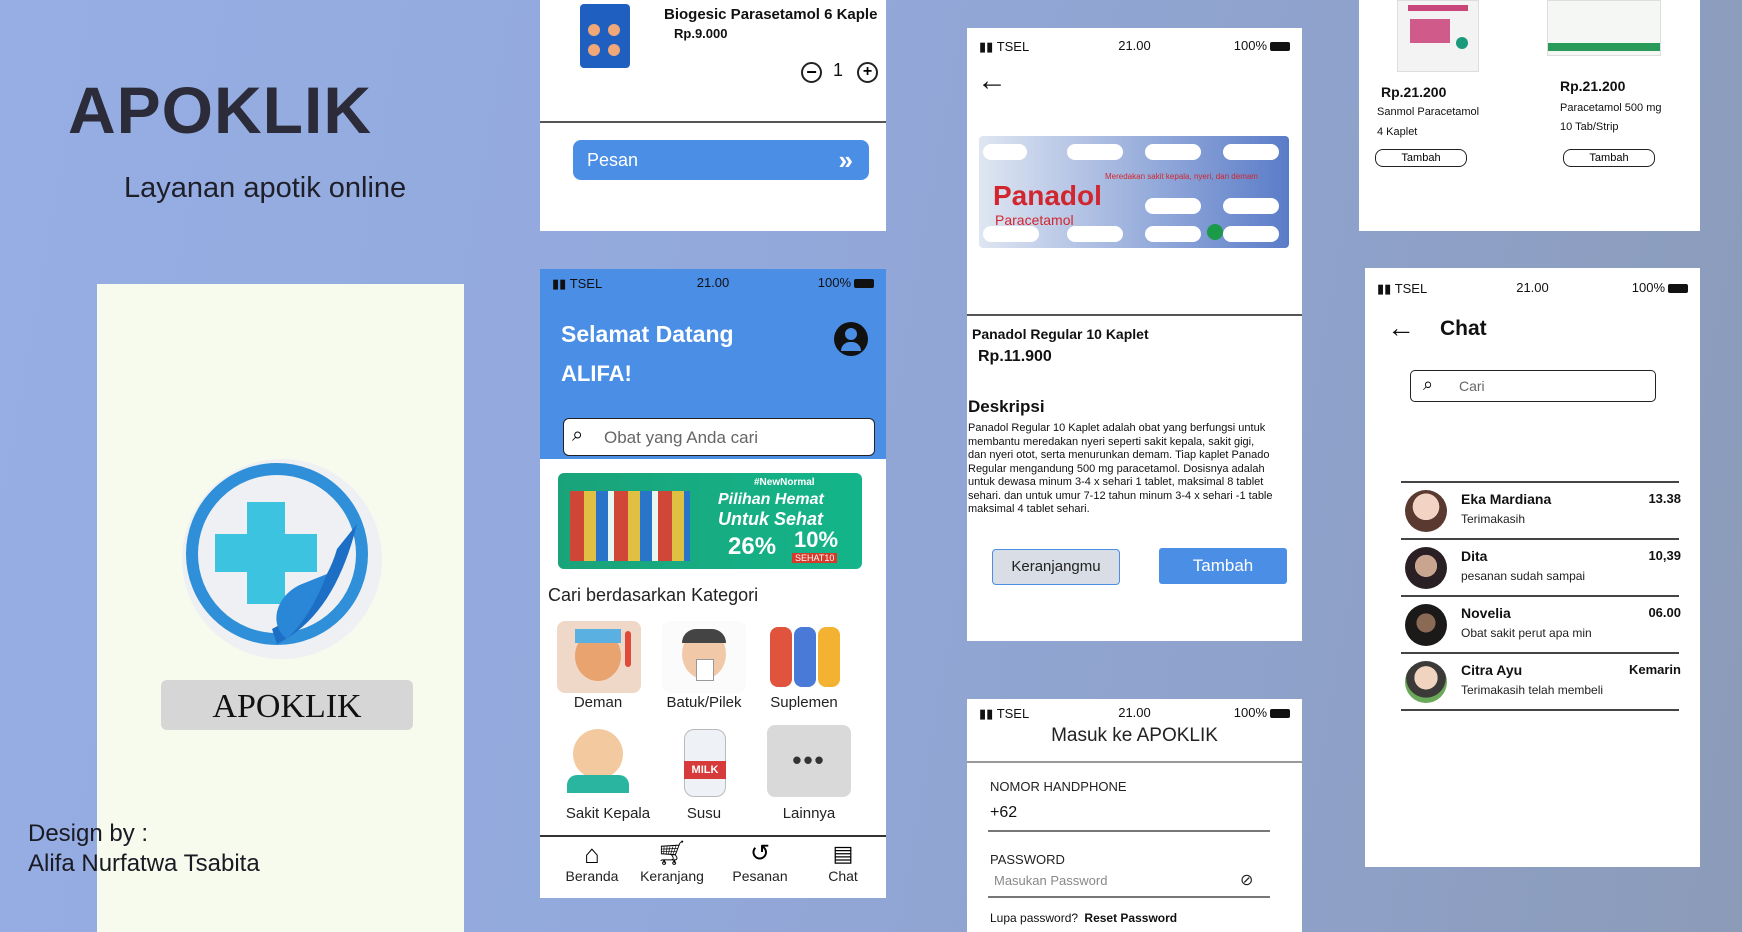 This screenshot has height=932, width=1742. Describe the element at coordinates (851, 339) in the screenshot. I see `profile-icon` at that location.